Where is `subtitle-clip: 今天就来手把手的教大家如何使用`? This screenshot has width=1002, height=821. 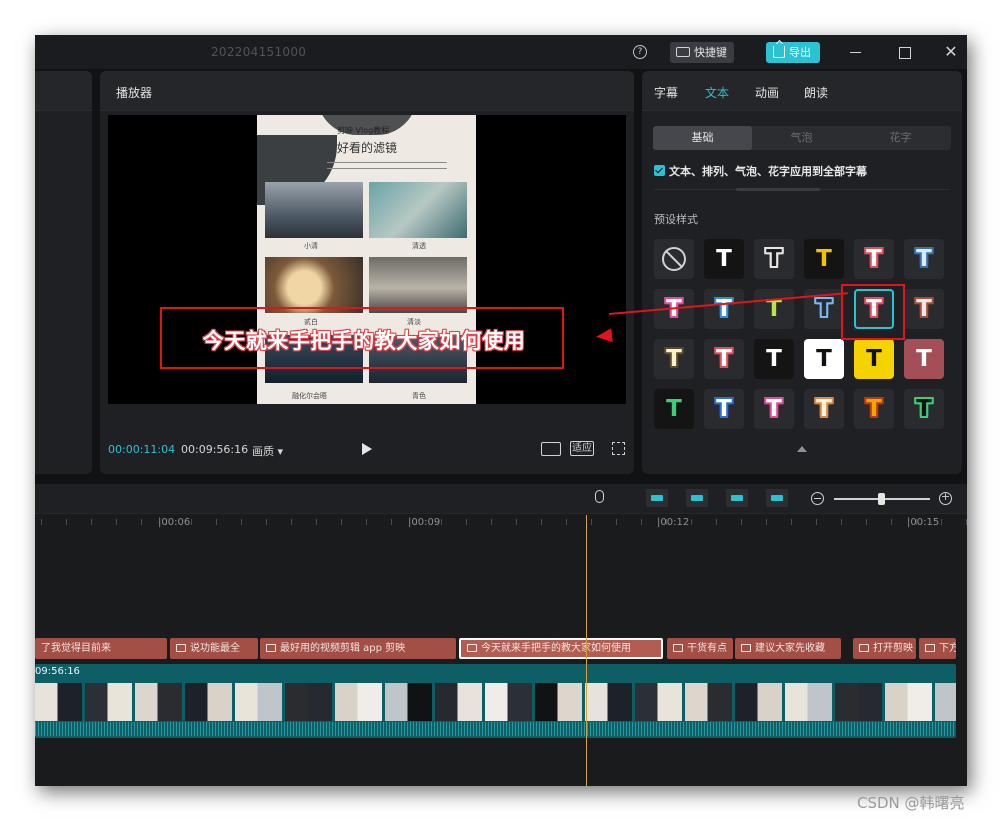 subtitle-clip: 今天就来手把手的教大家如何使用 is located at coordinates (561, 648).